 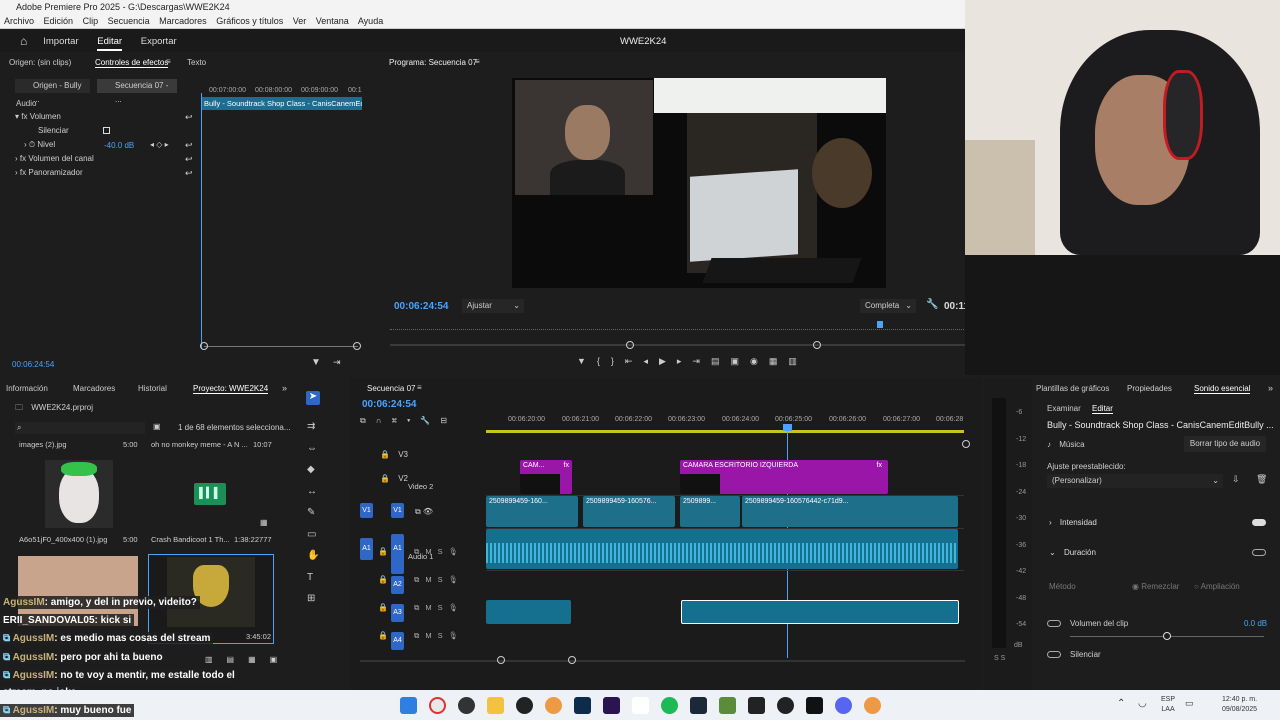 What do you see at coordinates (582, 705) in the screenshot?
I see `photoshop-icon` at bounding box center [582, 705].